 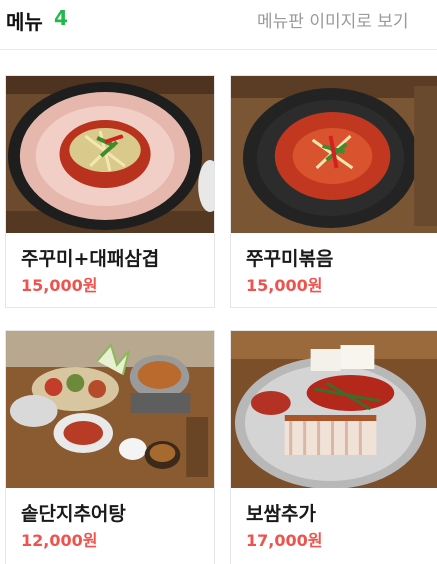 I want to click on view-menu-image-link: 메뉴판 이미지로 보기, so click(x=347, y=19).